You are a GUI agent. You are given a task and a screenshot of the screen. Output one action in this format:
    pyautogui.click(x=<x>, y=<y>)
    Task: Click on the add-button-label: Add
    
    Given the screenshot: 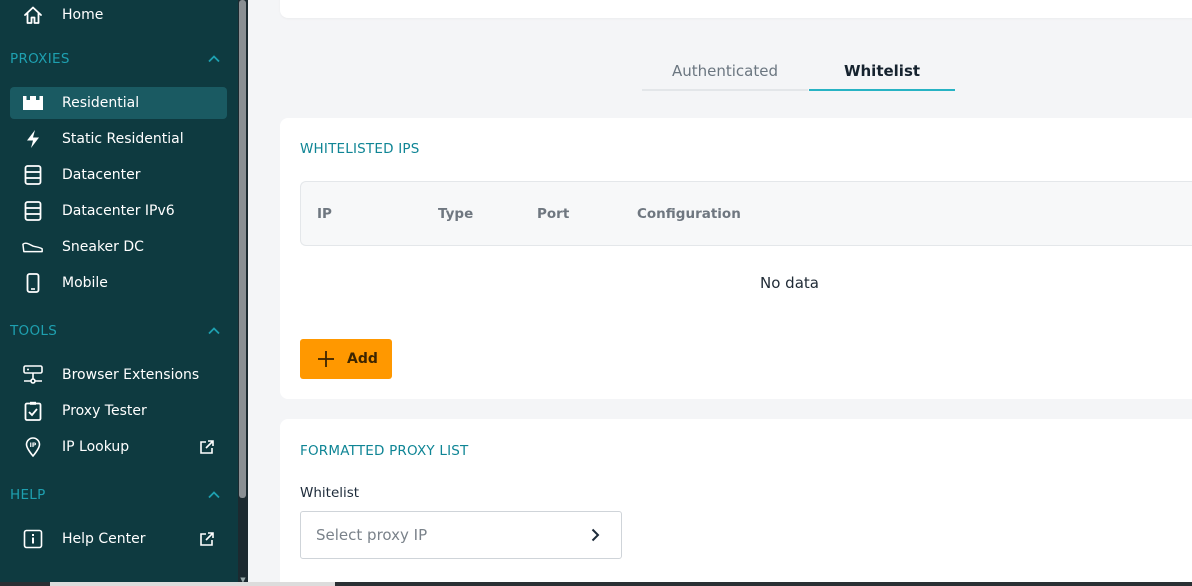 What is the action you would take?
    pyautogui.click(x=362, y=359)
    